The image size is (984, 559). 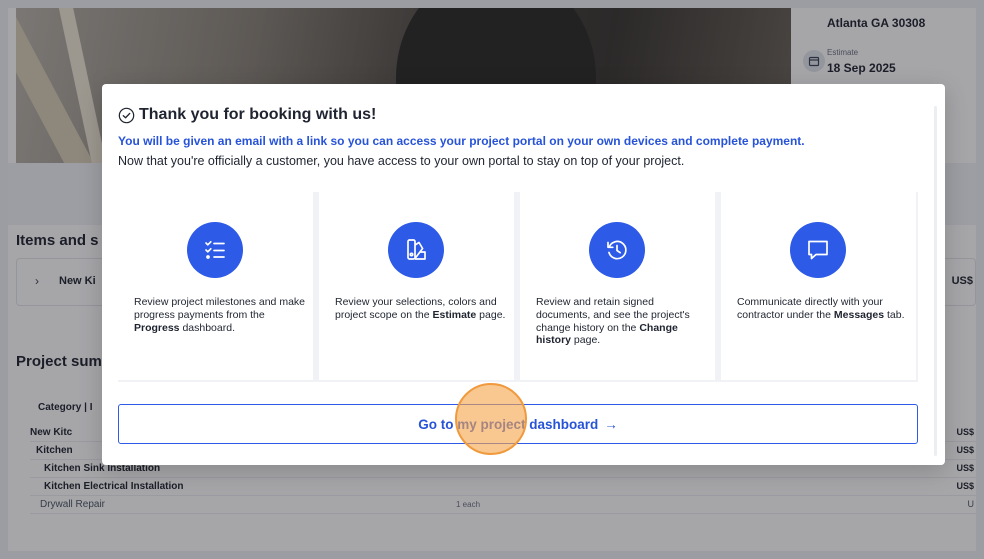 What do you see at coordinates (818, 250) in the screenshot?
I see `chat-icon` at bounding box center [818, 250].